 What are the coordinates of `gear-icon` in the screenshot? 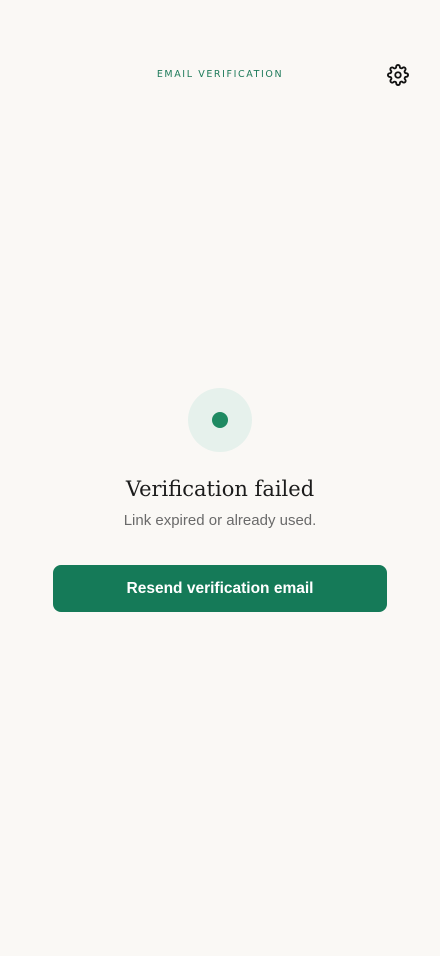 It's located at (398, 75).